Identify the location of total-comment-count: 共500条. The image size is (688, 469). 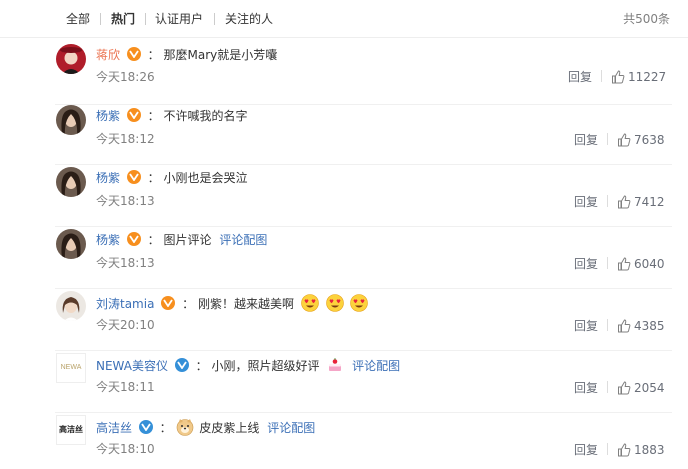
(646, 19).